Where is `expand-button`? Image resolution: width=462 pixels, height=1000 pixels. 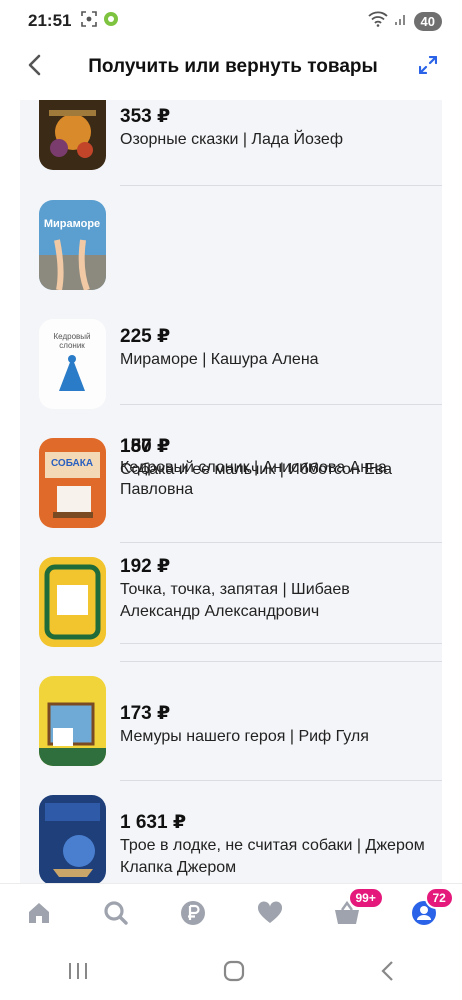
expand-button is located at coordinates (428, 67).